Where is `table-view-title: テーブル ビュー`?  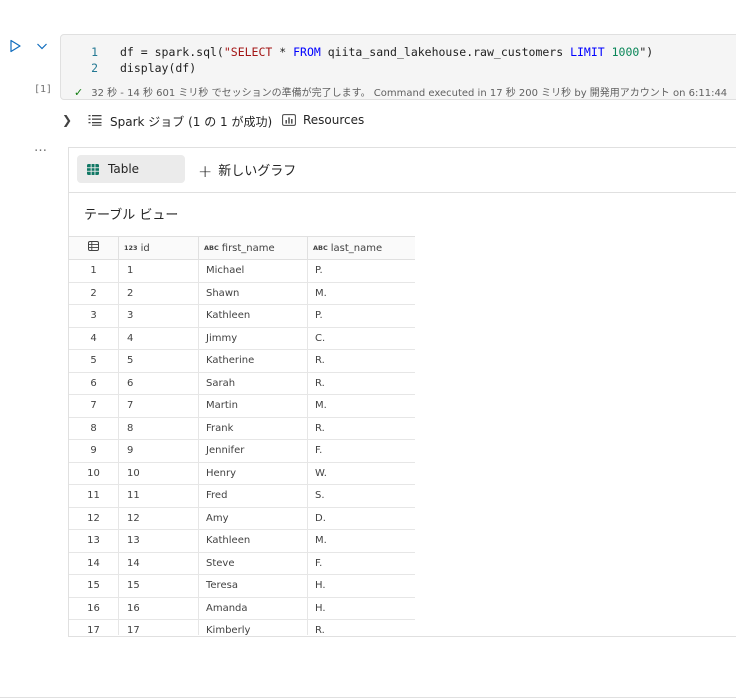
table-view-title: テーブル ビュー is located at coordinates (131, 215).